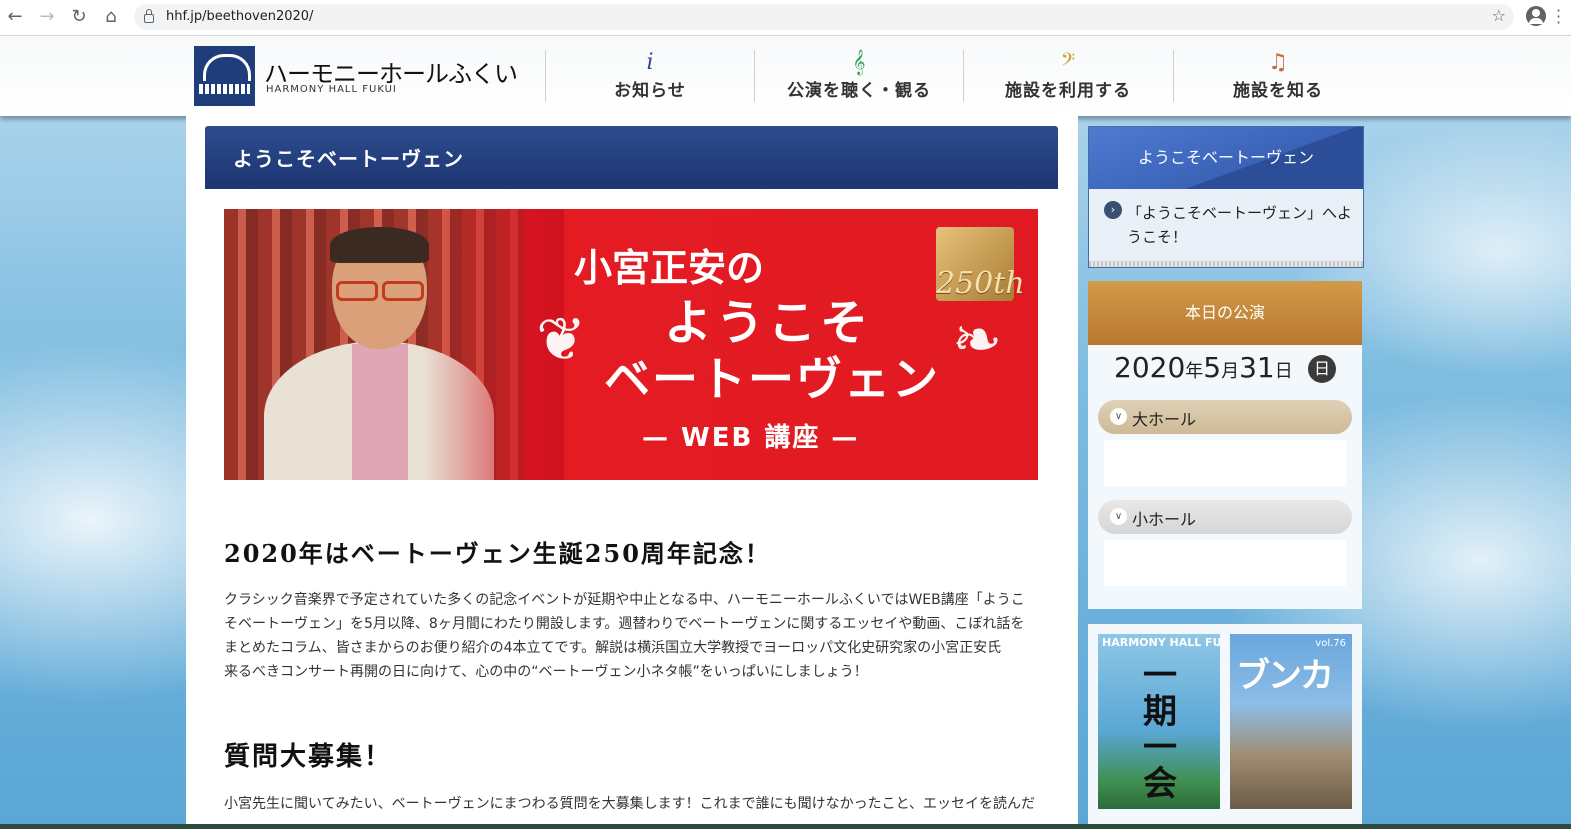 The height and width of the screenshot is (829, 1571). What do you see at coordinates (1277, 76) in the screenshot?
I see `nav-about: ♫ 施設を知る` at bounding box center [1277, 76].